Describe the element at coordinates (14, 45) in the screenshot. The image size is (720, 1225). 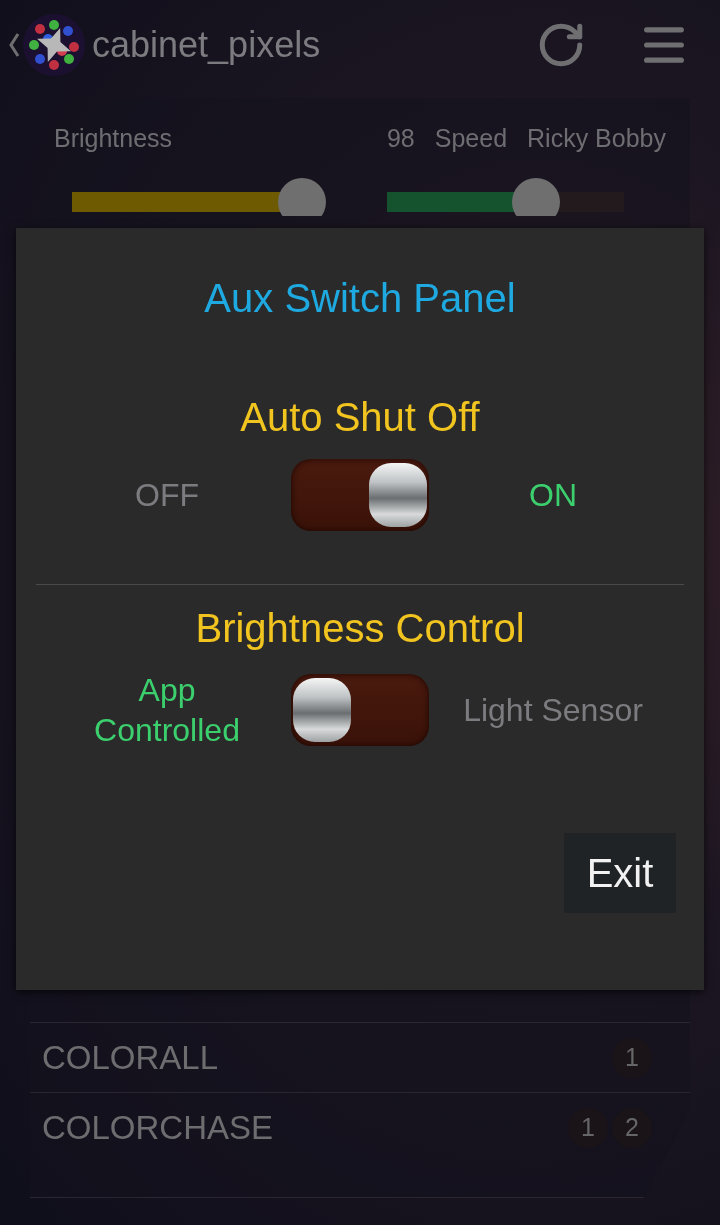
I see `back-chevron-icon` at that location.